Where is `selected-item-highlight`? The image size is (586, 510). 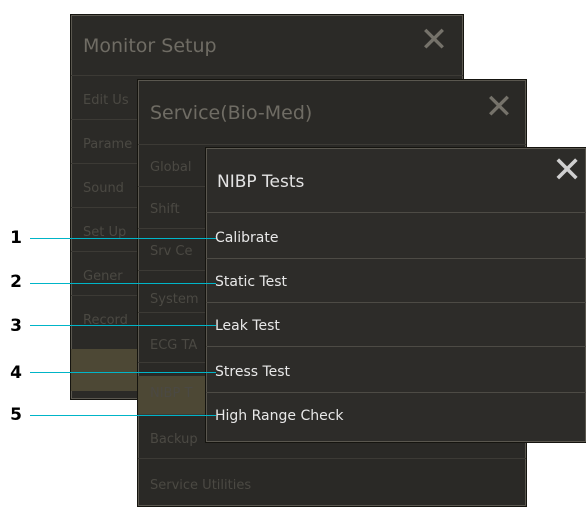
selected-item-highlight is located at coordinates (106, 370).